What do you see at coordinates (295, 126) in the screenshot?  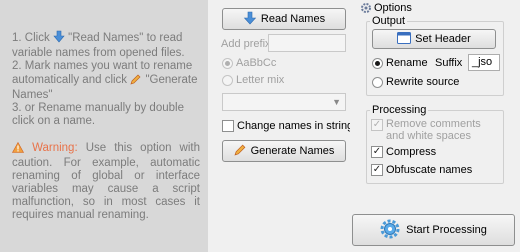 I see `change-names-label: Change names in string` at bounding box center [295, 126].